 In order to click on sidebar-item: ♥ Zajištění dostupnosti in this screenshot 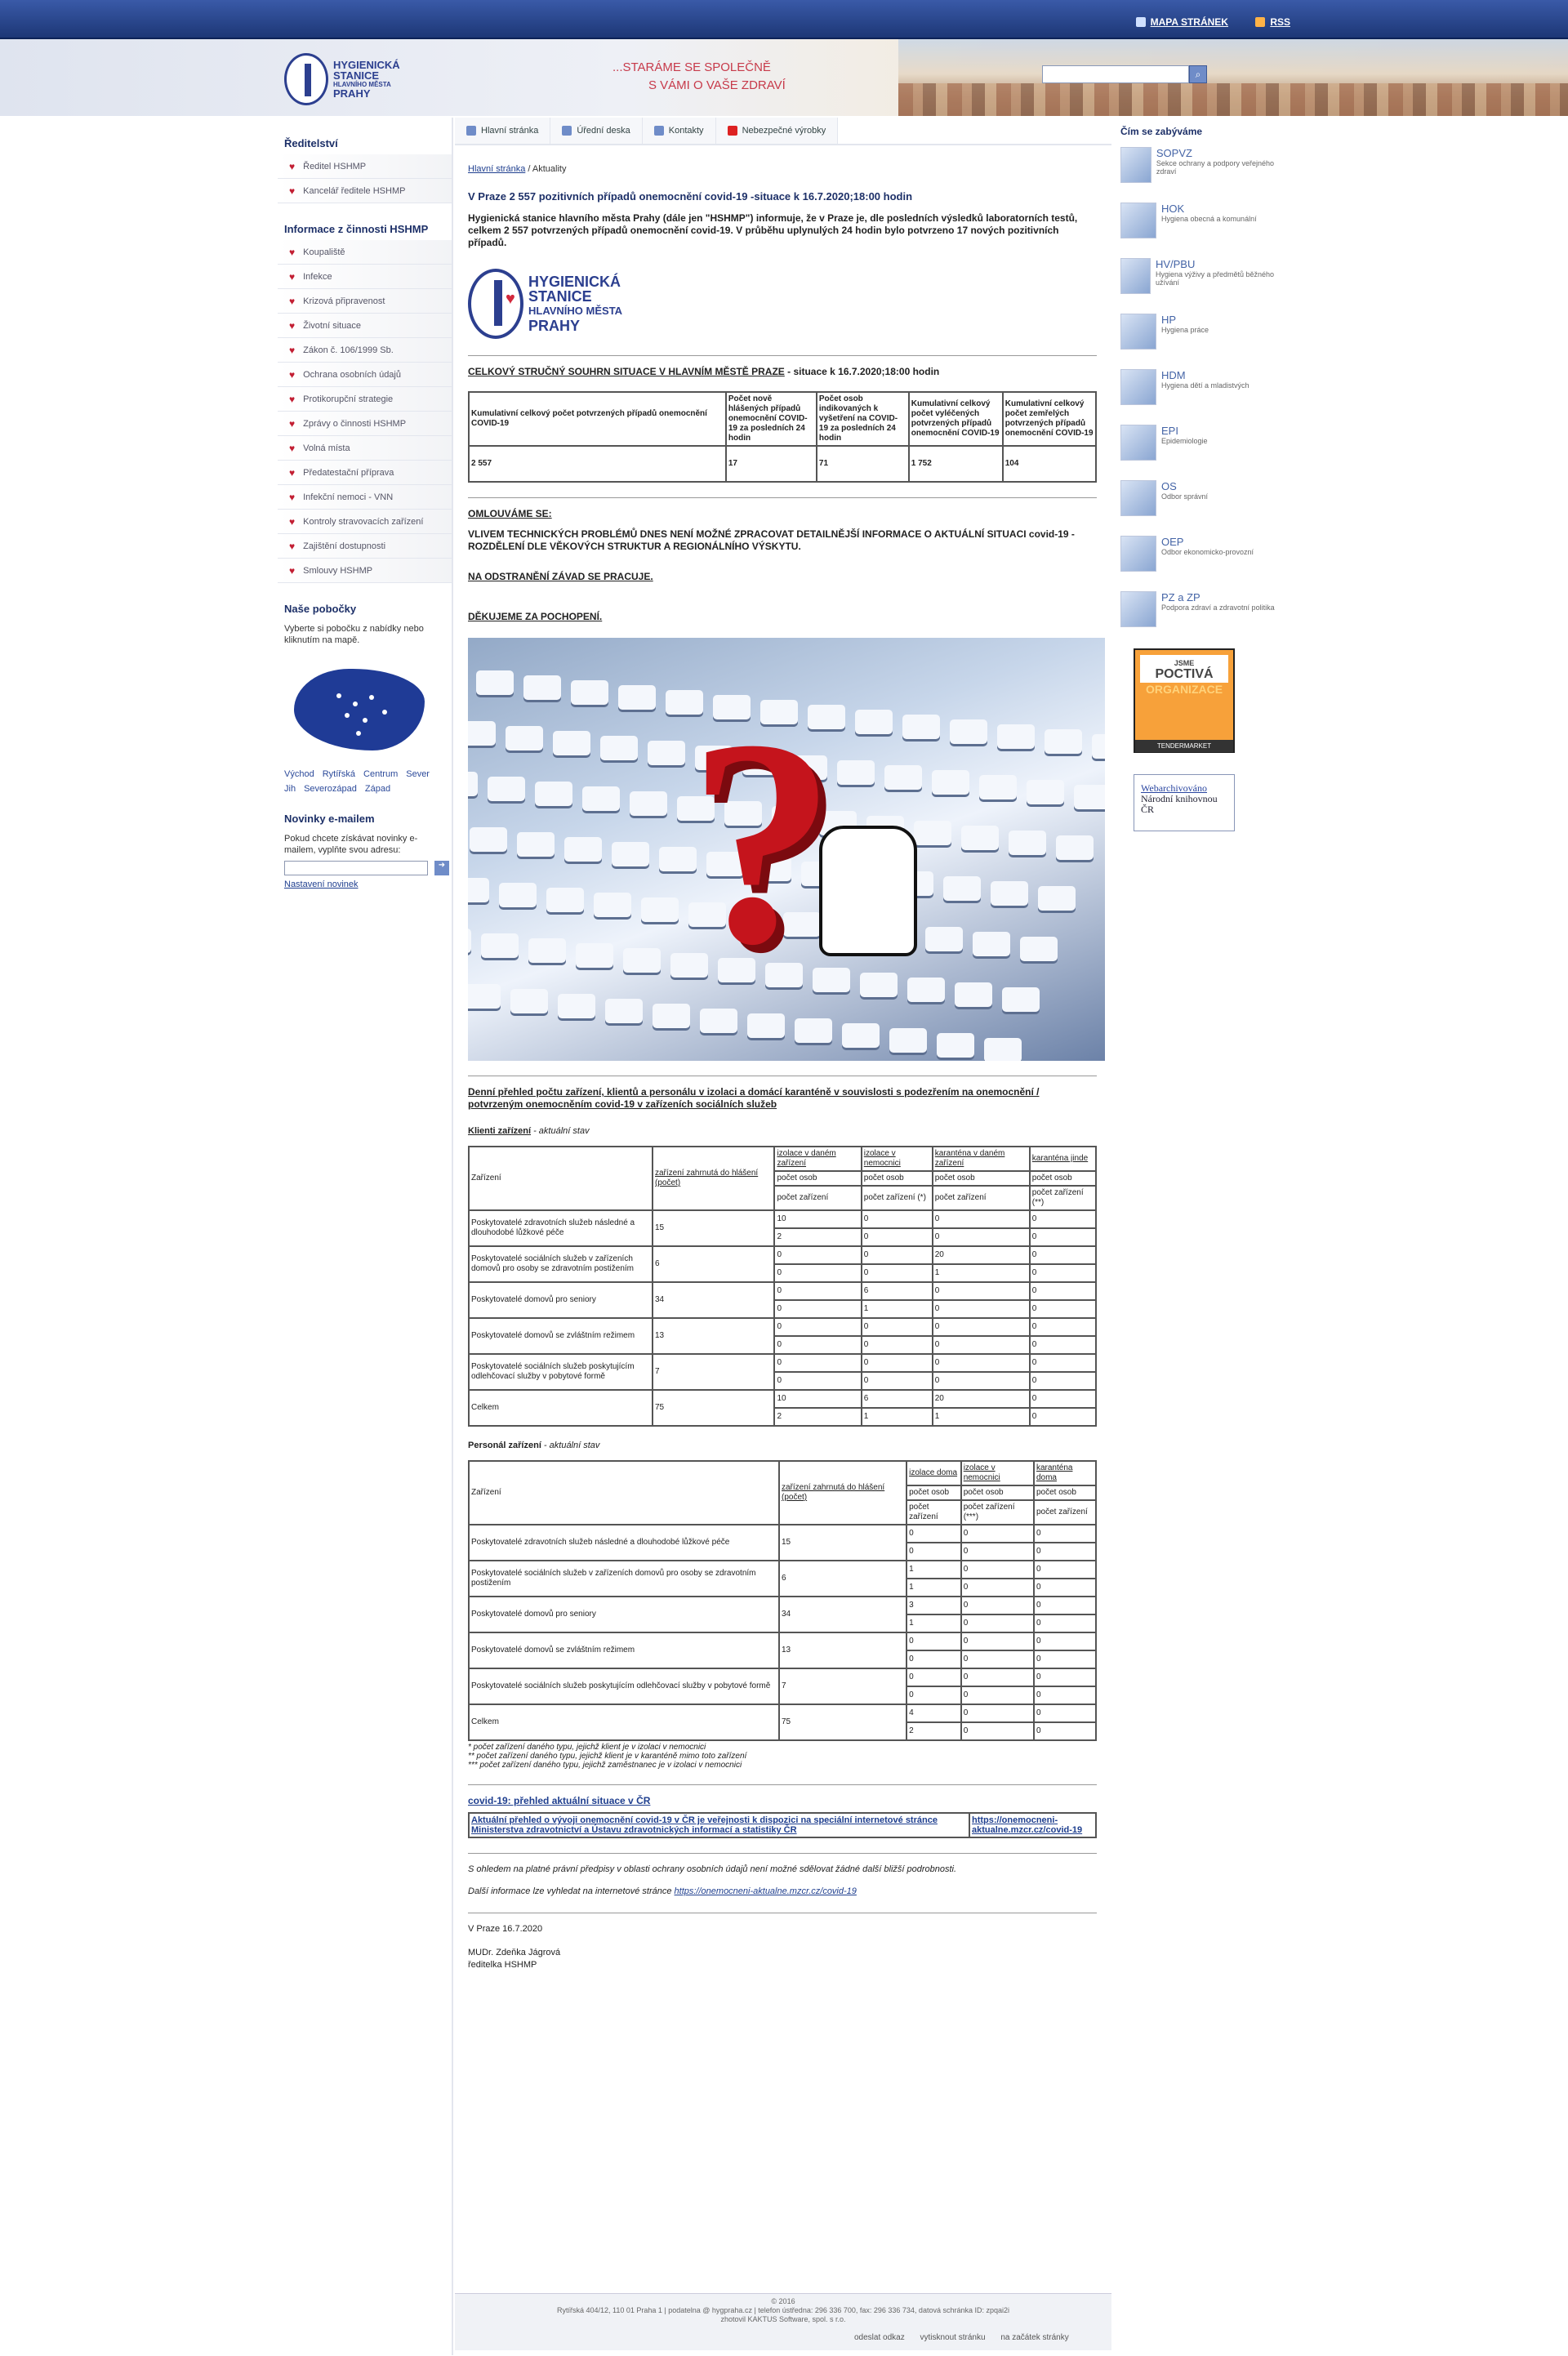, I will do `click(365, 547)`.